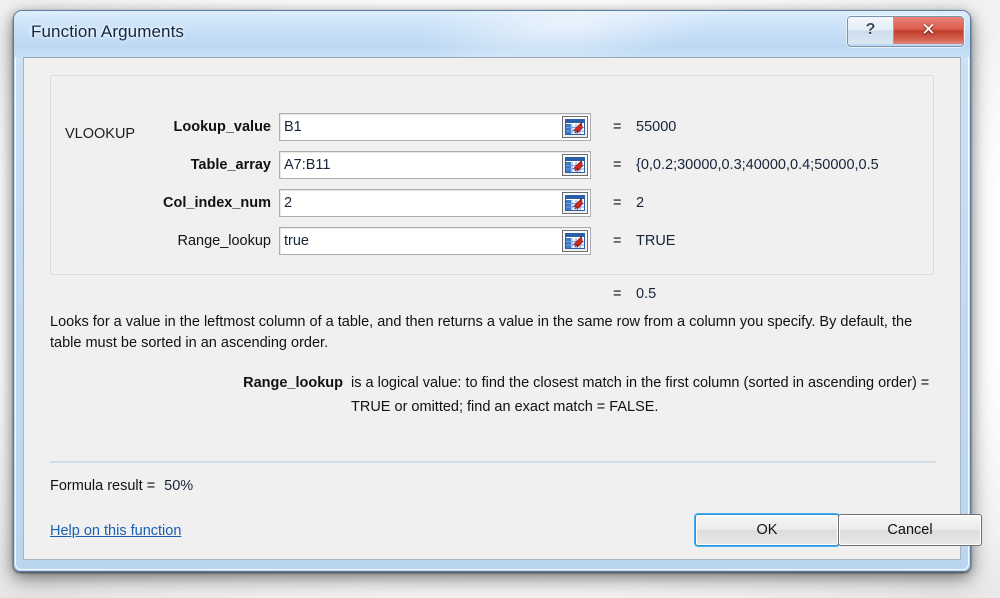 Image resolution: width=1000 pixels, height=598 pixels. Describe the element at coordinates (179, 486) in the screenshot. I see `formula-result-value: 50%` at that location.